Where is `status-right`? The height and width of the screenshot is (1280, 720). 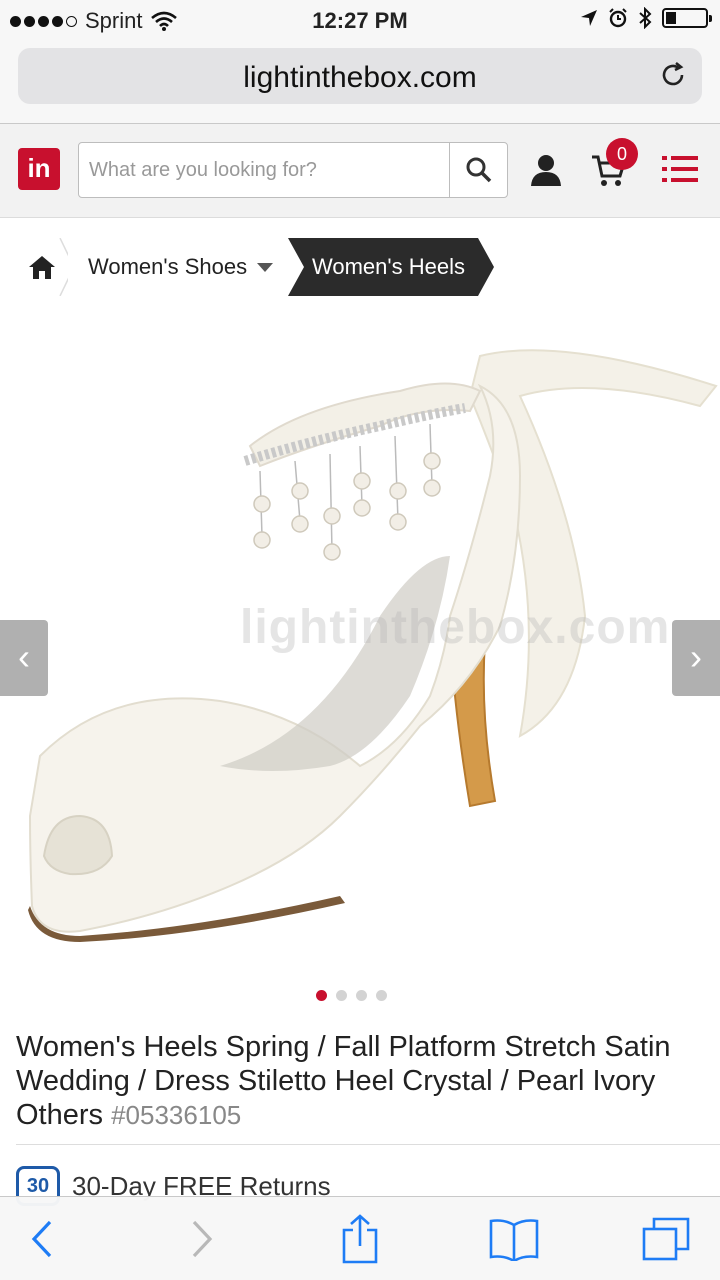
status-right is located at coordinates (646, 18).